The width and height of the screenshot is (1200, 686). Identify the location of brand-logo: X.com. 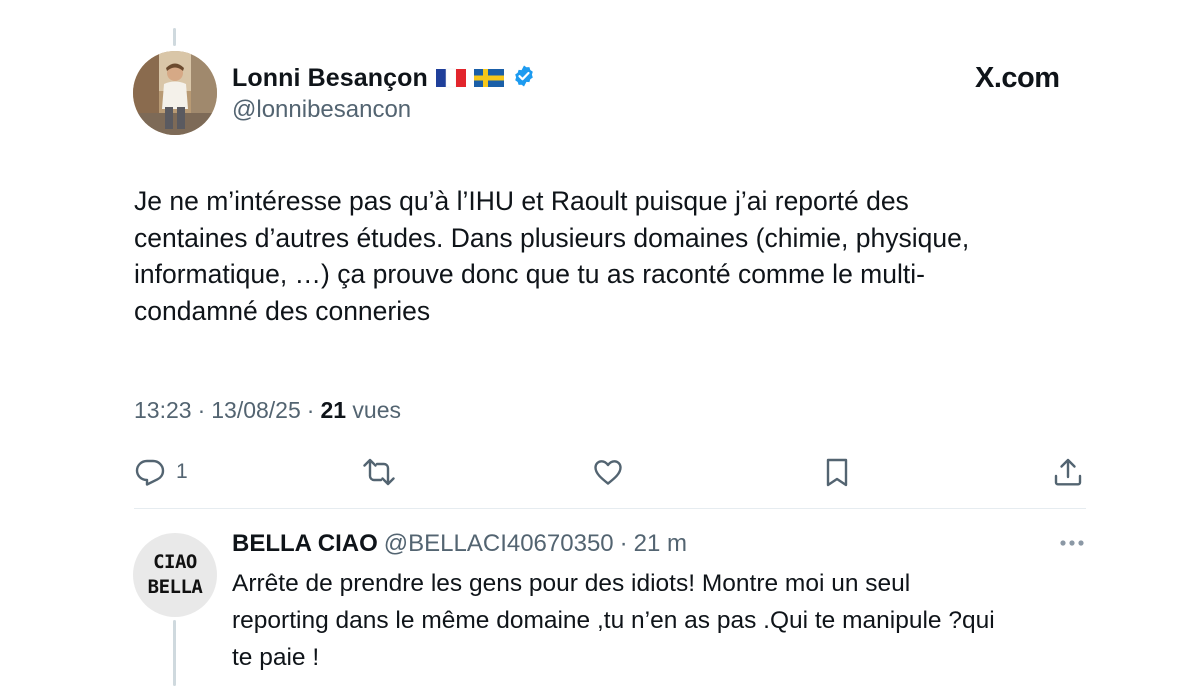
(1017, 78).